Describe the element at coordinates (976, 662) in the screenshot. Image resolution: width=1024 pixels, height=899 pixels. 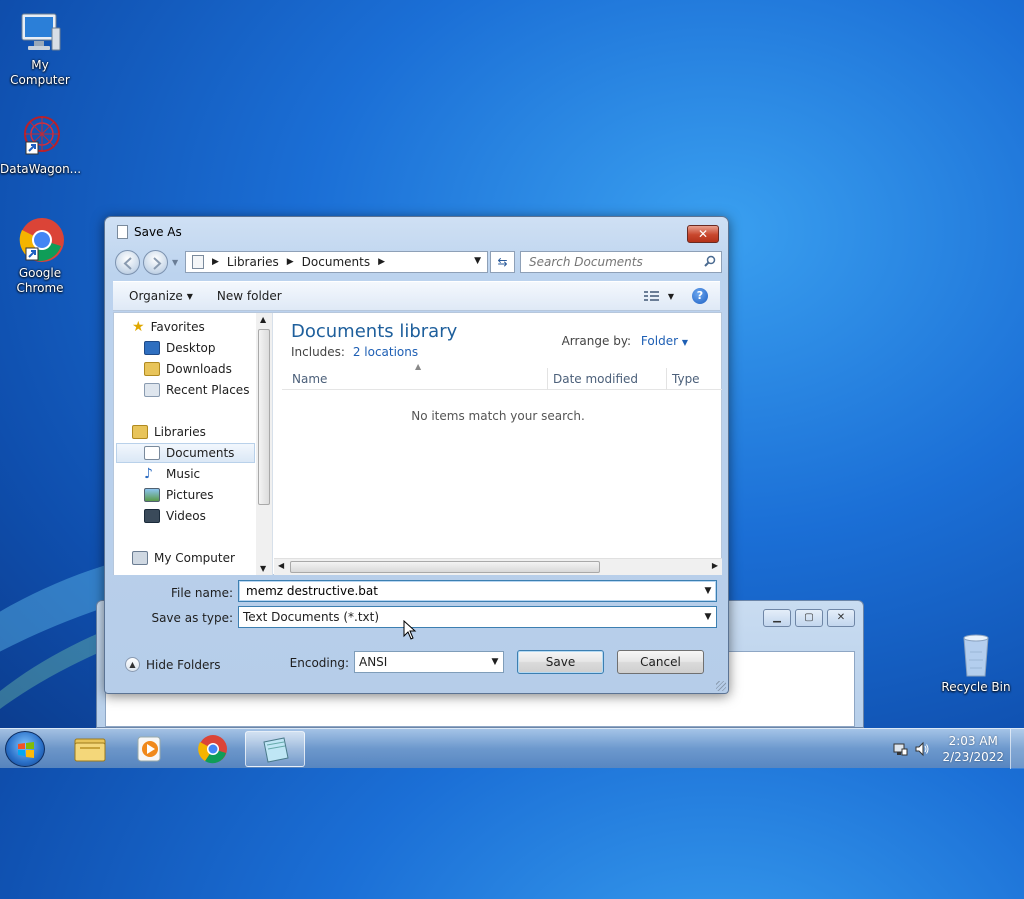
I see `desktop-icon-recycle-bin: Recycle Bin` at that location.